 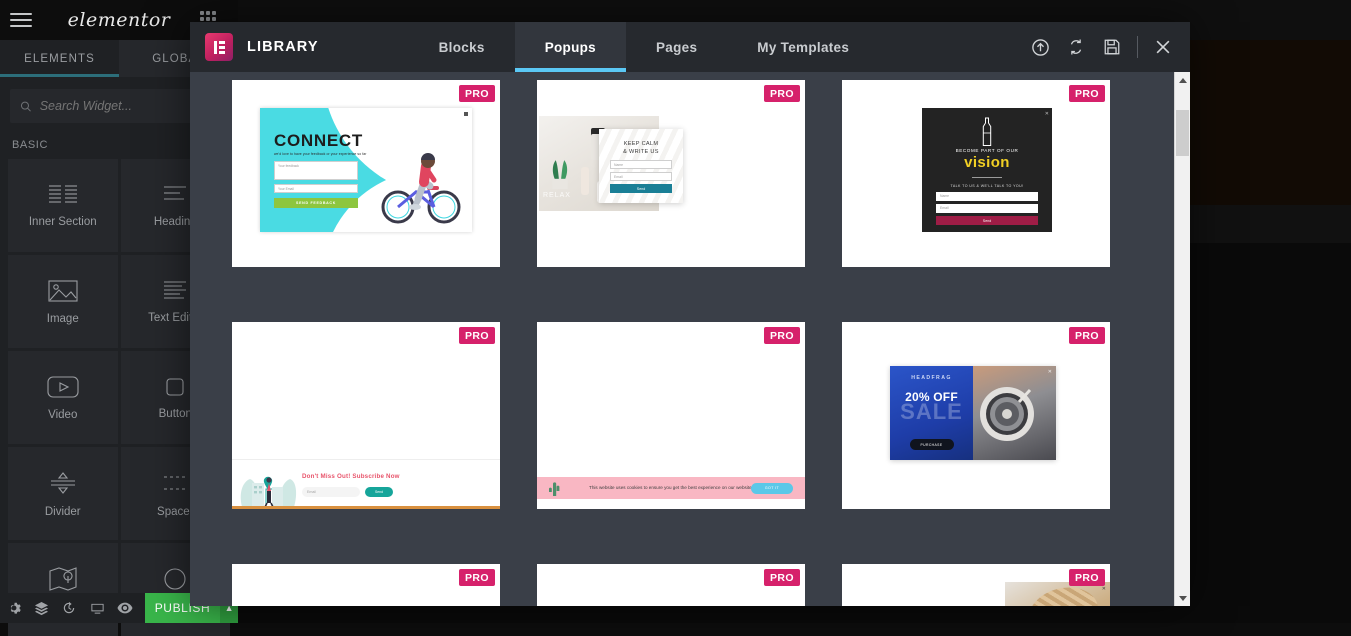 I want to click on bottle-icon, so click(x=987, y=132).